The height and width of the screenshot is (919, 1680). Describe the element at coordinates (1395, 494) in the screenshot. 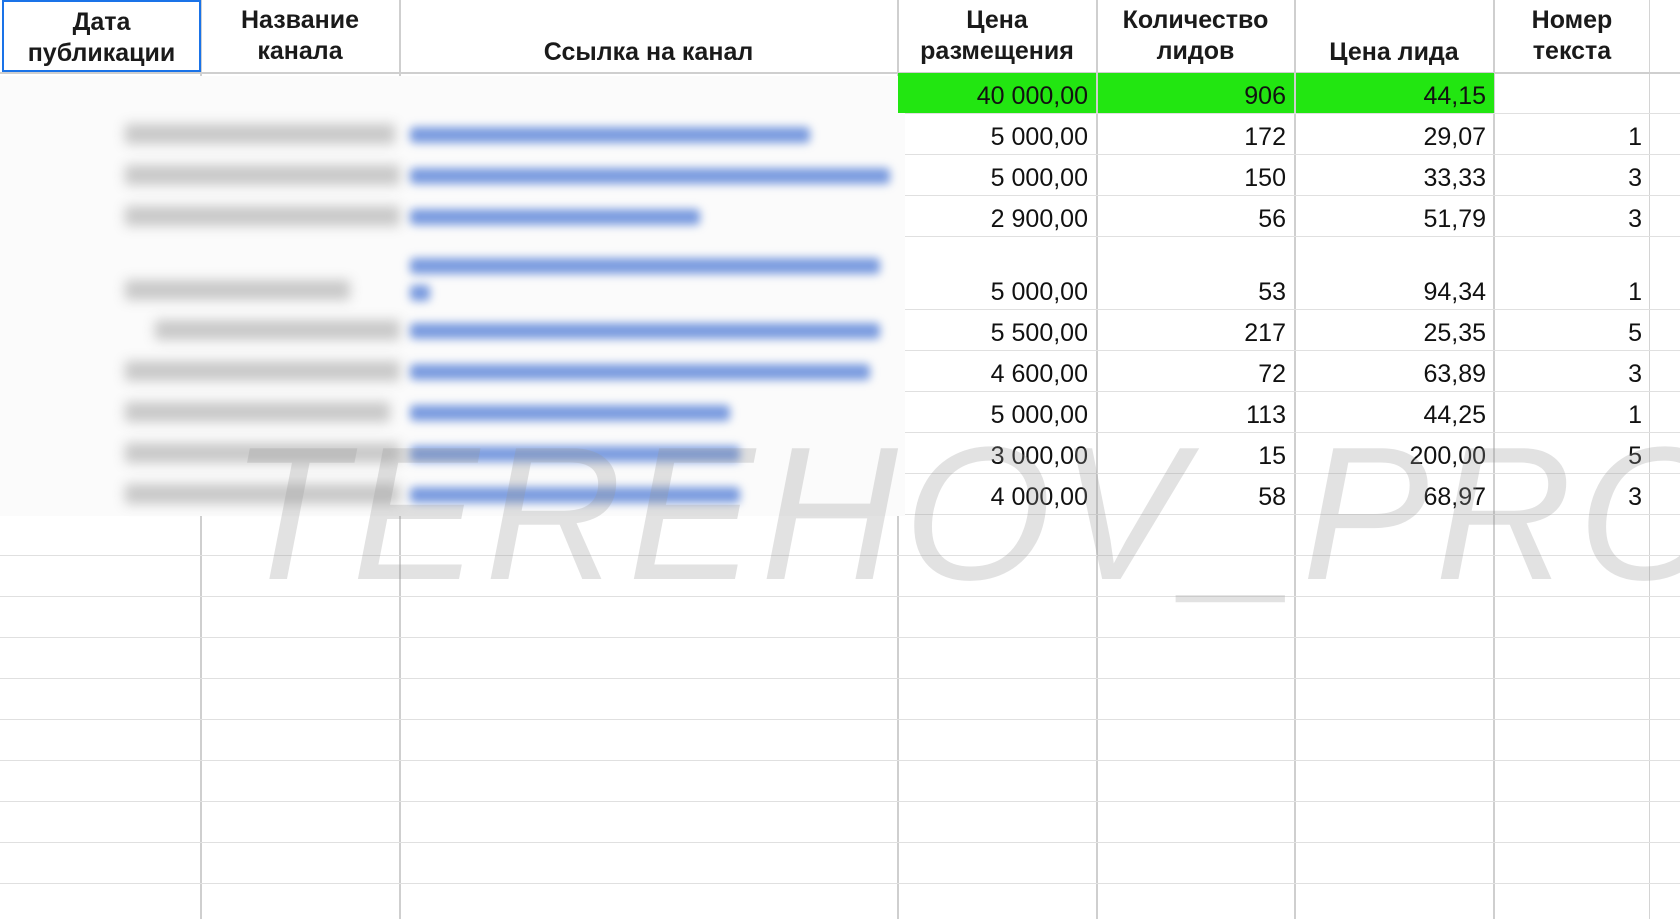

I see `cell-lead-price: 68,97` at that location.